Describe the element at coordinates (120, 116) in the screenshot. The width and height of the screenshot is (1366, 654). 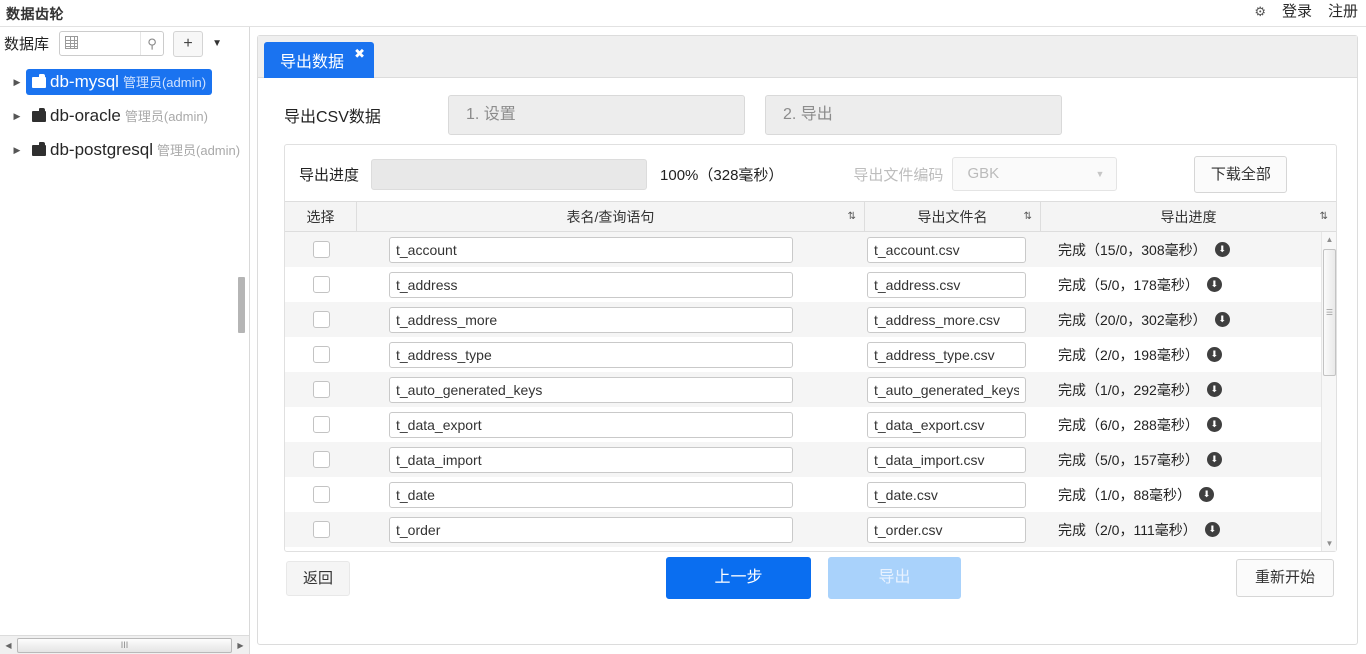
I see `tree-node: db-oracle 管理员(admin)` at that location.